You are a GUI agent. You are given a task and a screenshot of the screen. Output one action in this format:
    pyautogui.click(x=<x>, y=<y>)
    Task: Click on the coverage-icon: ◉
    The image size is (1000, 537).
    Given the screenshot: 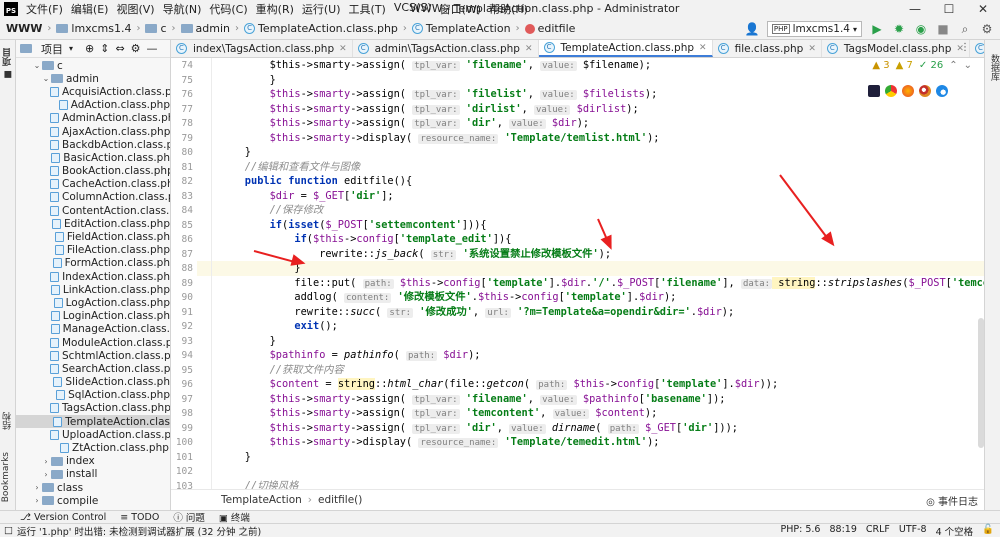 What is the action you would take?
    pyautogui.click(x=921, y=29)
    